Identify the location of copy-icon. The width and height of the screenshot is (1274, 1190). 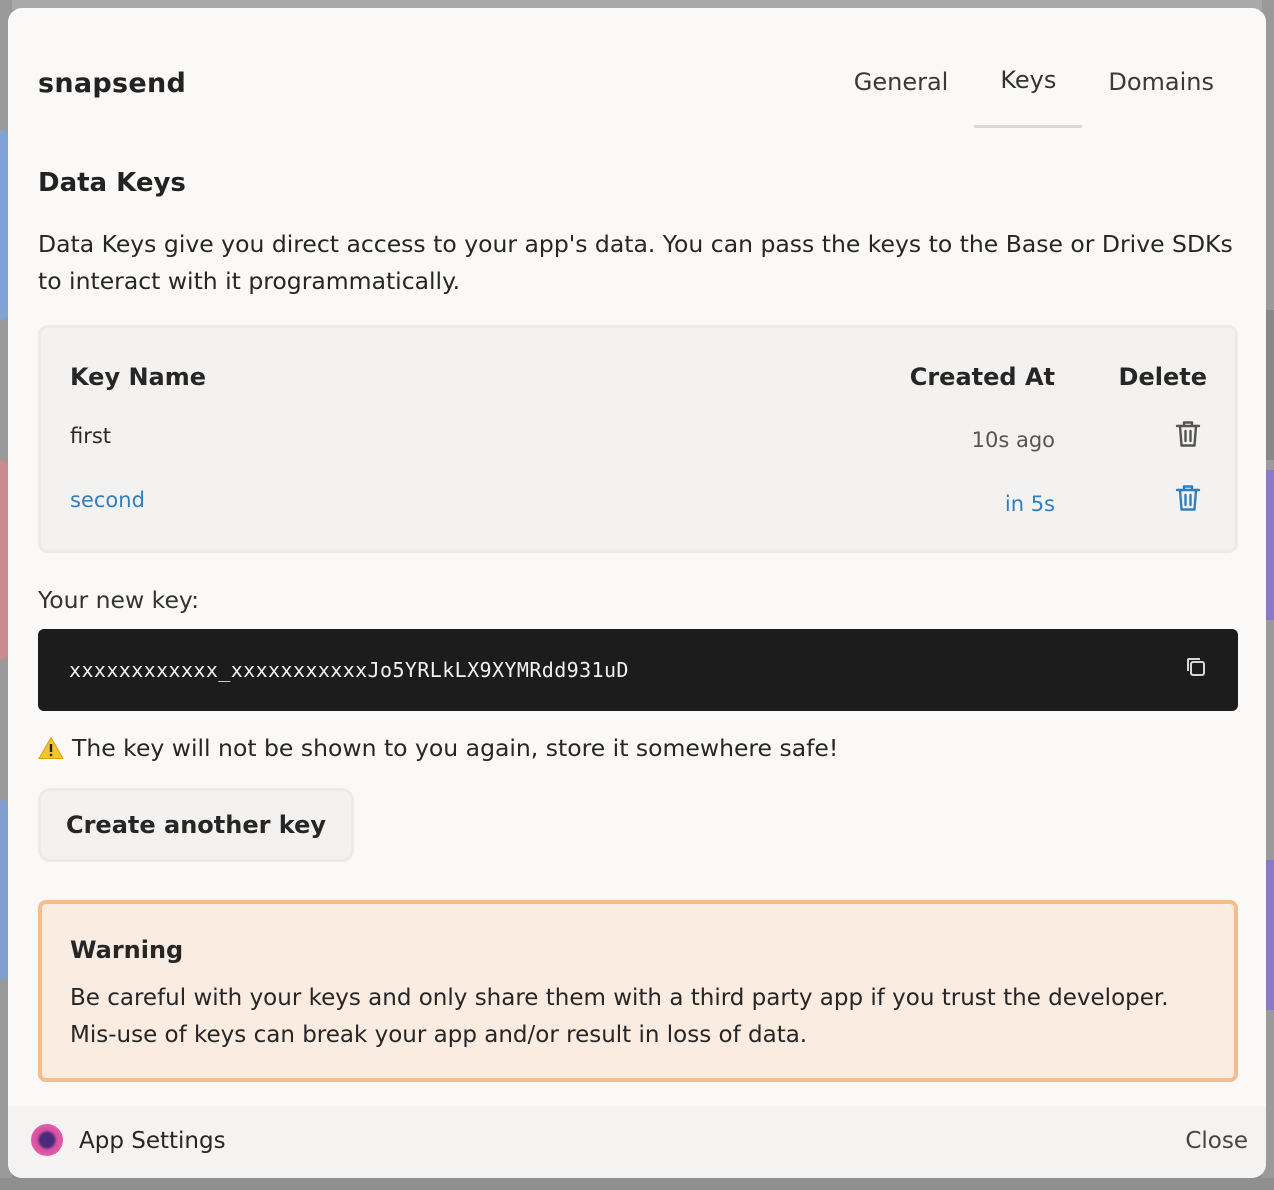
(1196, 667).